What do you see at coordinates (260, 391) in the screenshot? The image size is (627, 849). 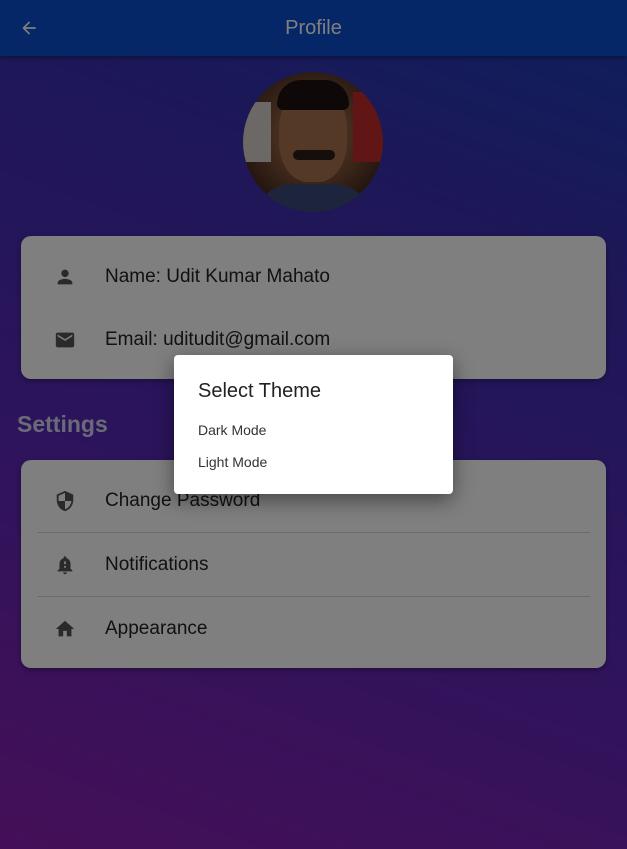 I see `dialog-title: Select Theme` at bounding box center [260, 391].